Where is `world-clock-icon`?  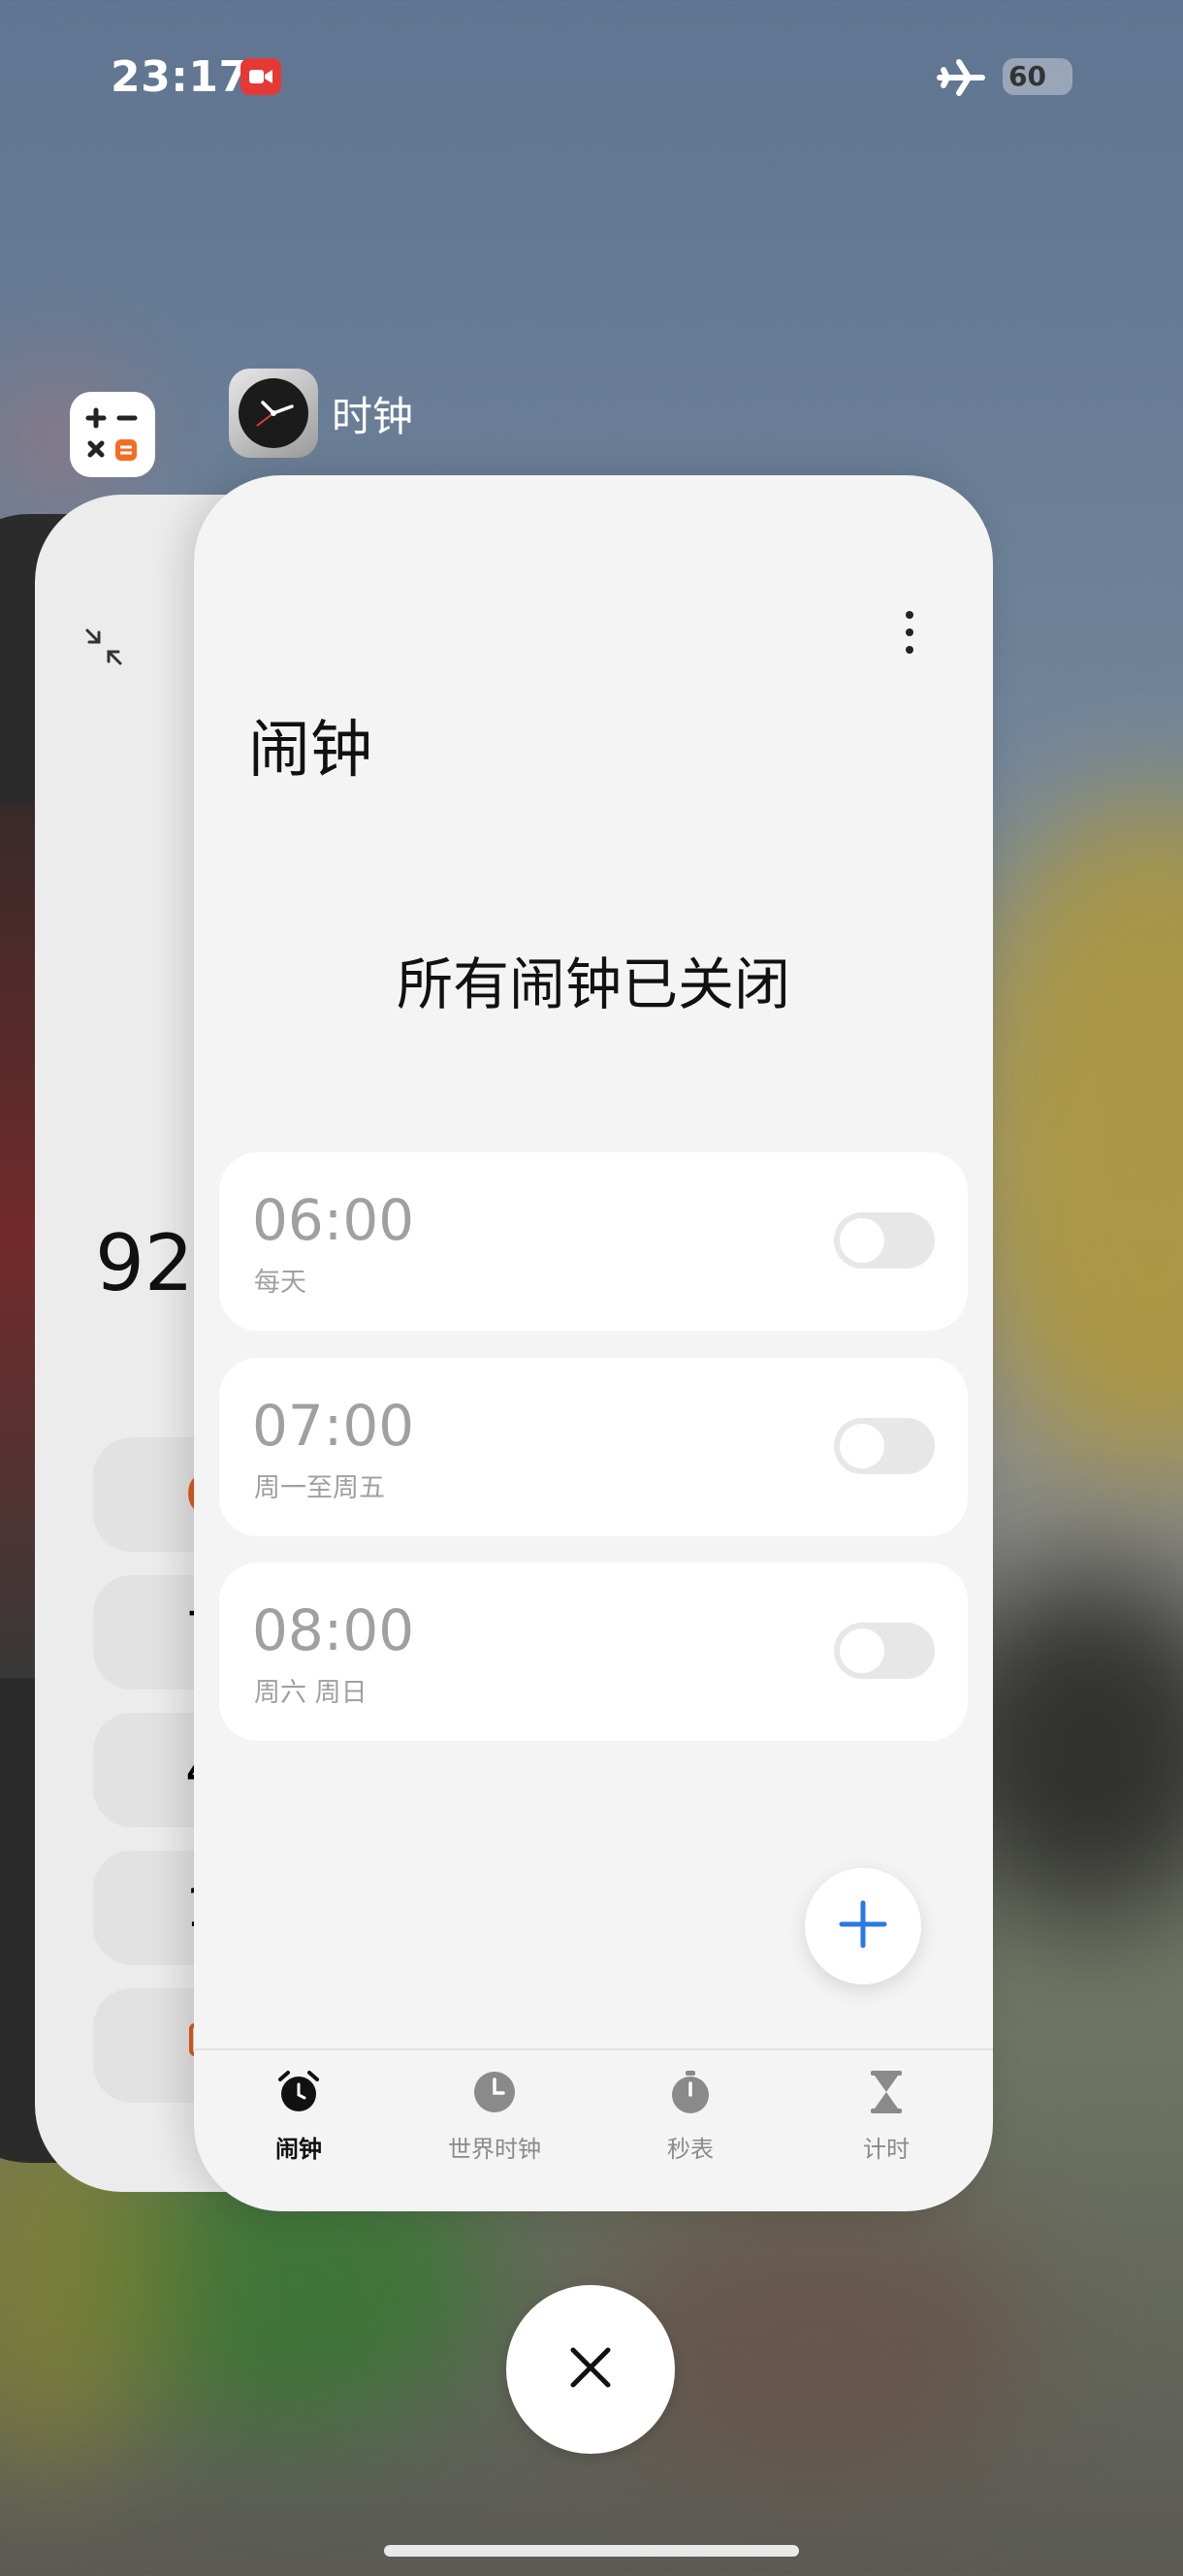 world-clock-icon is located at coordinates (494, 2095).